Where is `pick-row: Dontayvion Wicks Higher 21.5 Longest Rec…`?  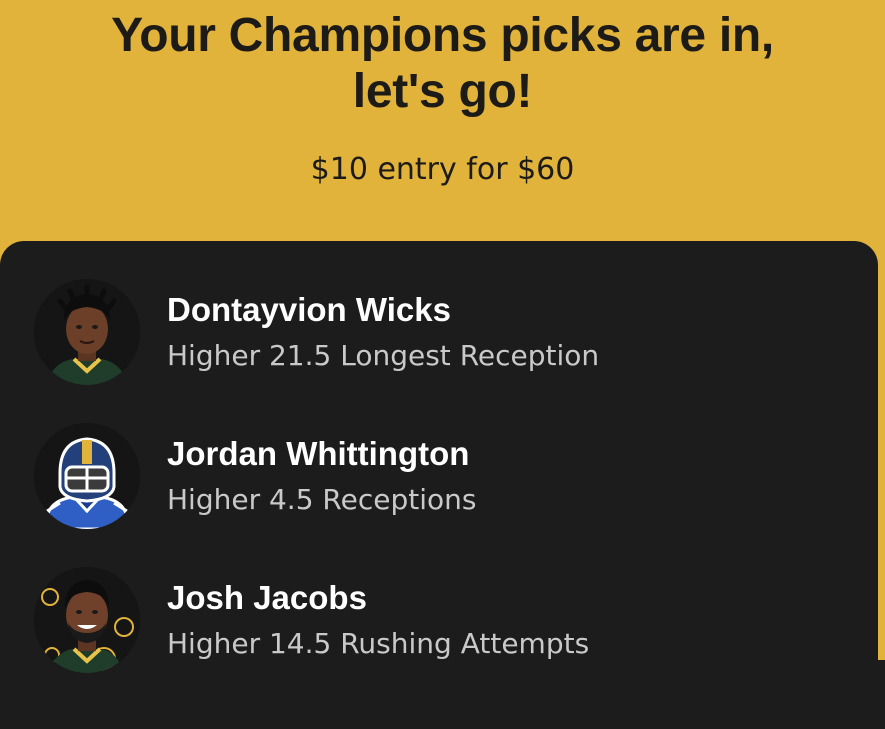 pick-row: Dontayvion Wicks Higher 21.5 Longest Rec… is located at coordinates (444, 332).